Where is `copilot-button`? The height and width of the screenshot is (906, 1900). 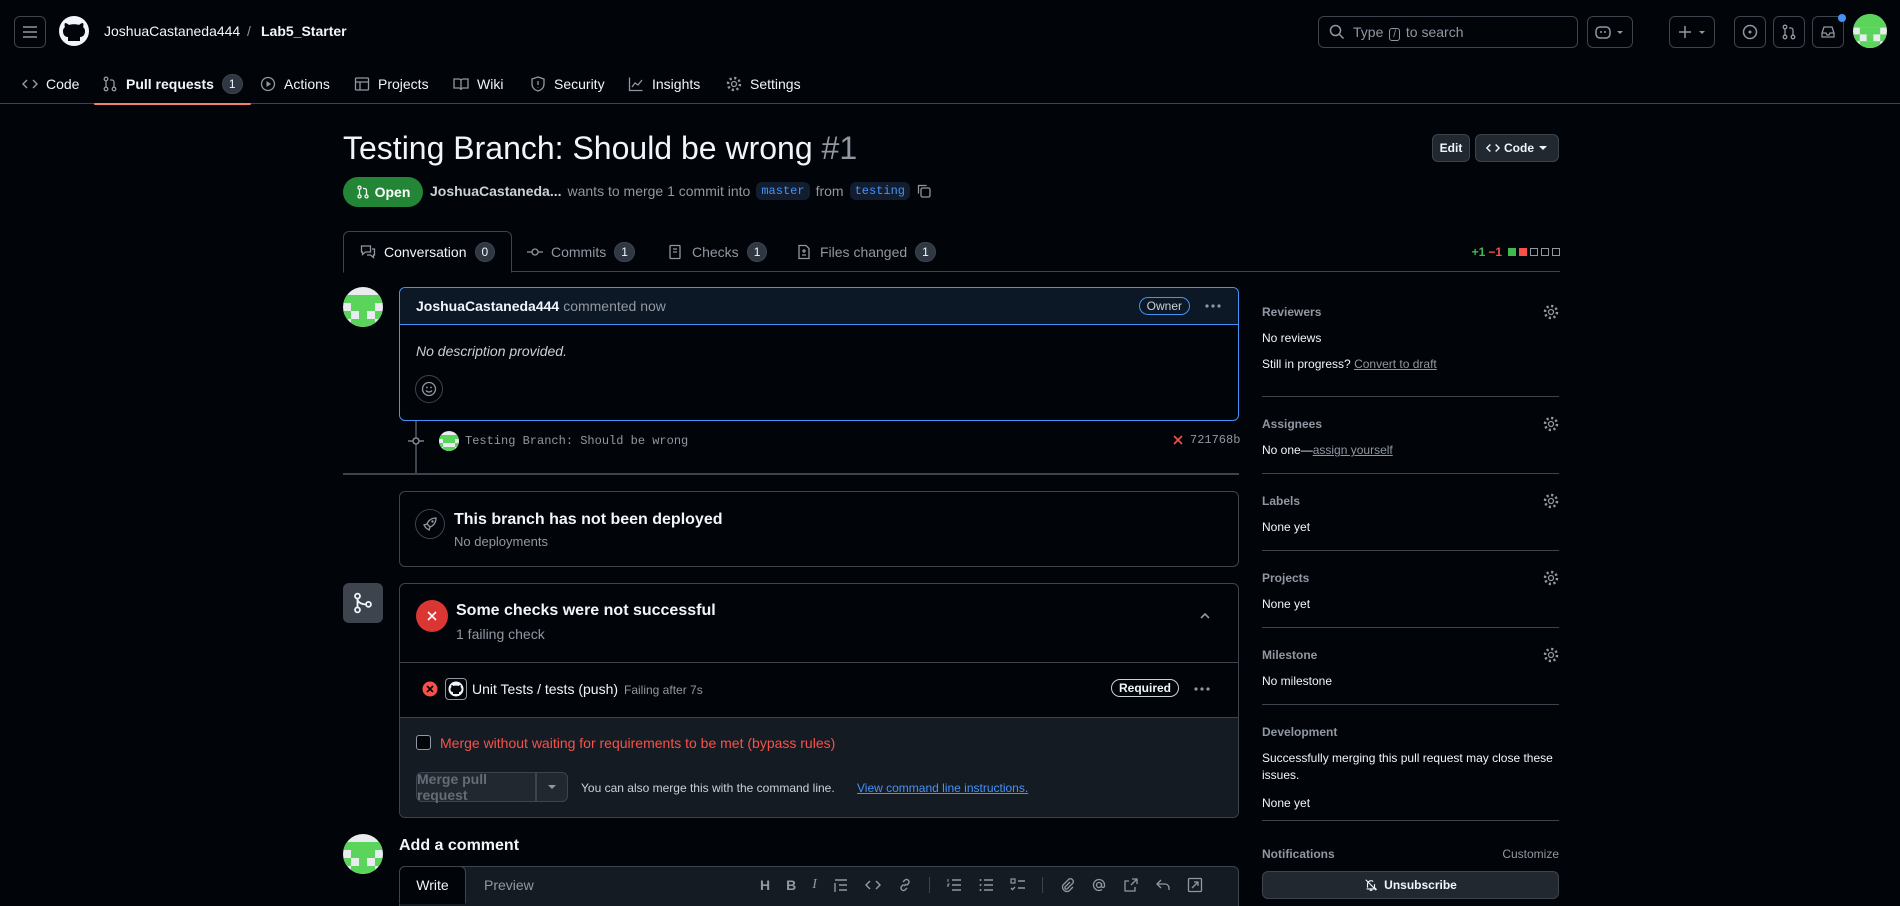
copilot-button is located at coordinates (1610, 32).